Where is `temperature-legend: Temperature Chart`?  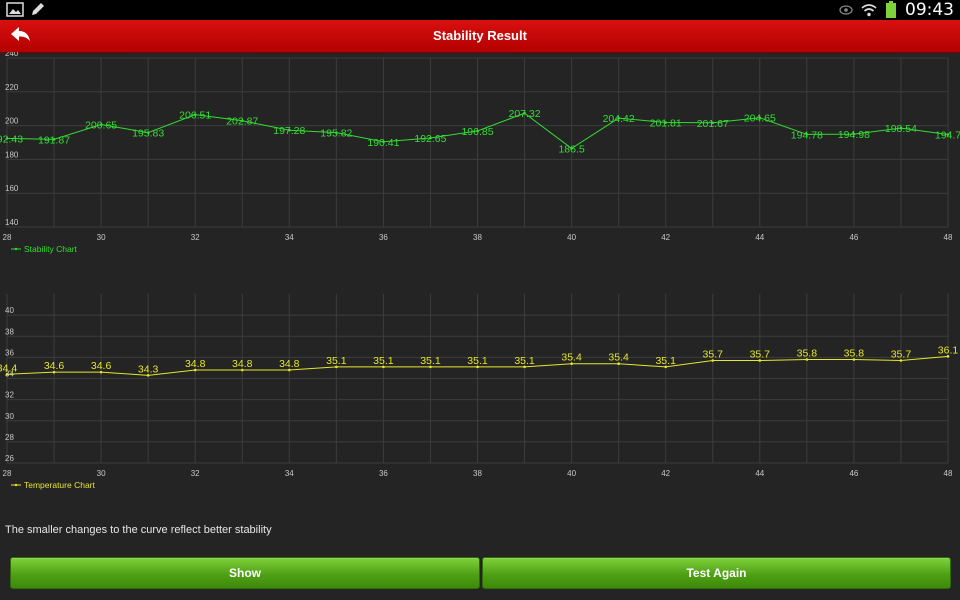
temperature-legend: Temperature Chart is located at coordinates (60, 485).